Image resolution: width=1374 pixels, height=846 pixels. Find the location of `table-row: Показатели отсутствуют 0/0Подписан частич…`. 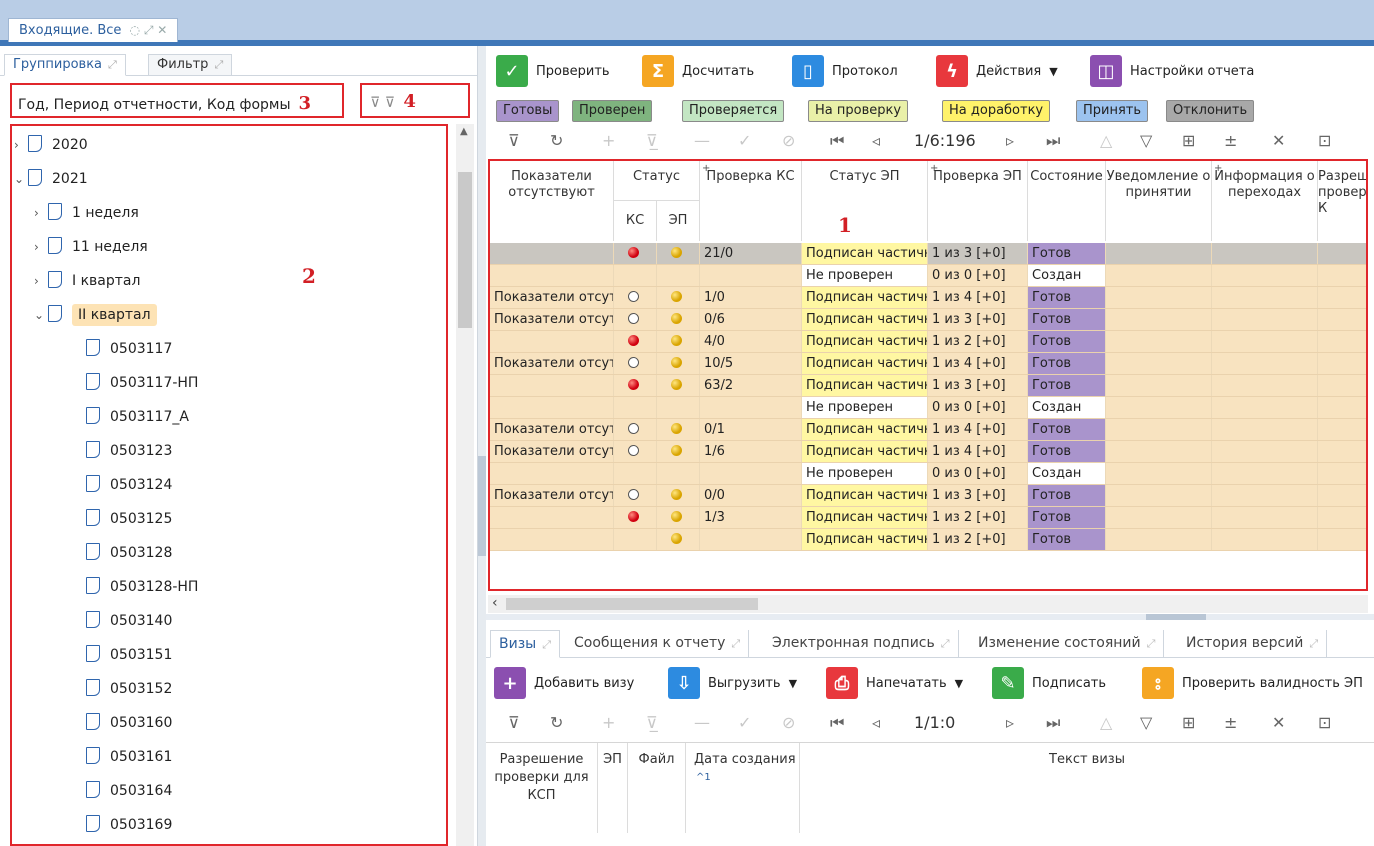

table-row: Показатели отсутствуют 0/0Подписан частич… is located at coordinates (928, 496).